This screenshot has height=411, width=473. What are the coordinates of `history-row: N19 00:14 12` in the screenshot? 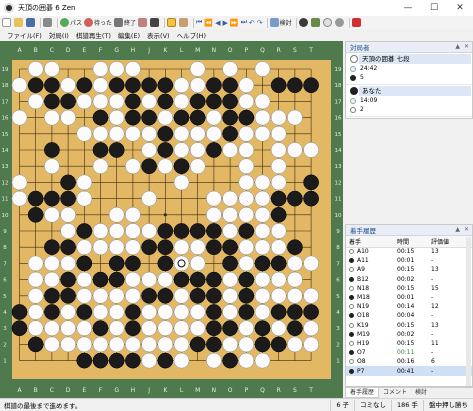 It's located at (409, 306).